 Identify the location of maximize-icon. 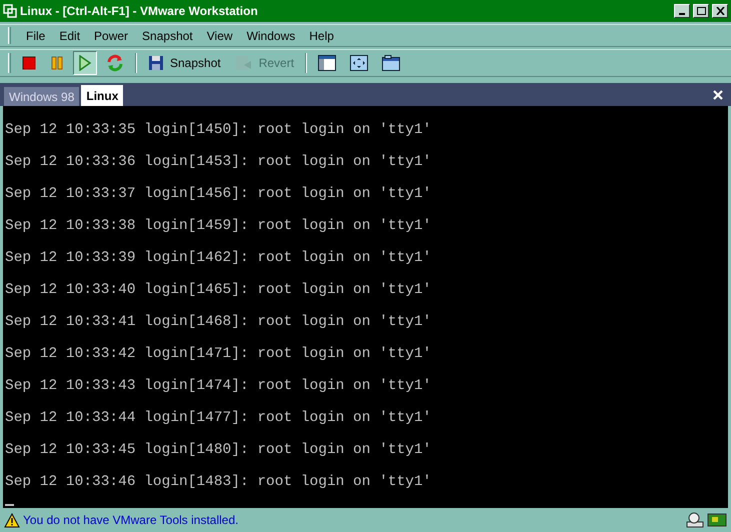
(701, 11).